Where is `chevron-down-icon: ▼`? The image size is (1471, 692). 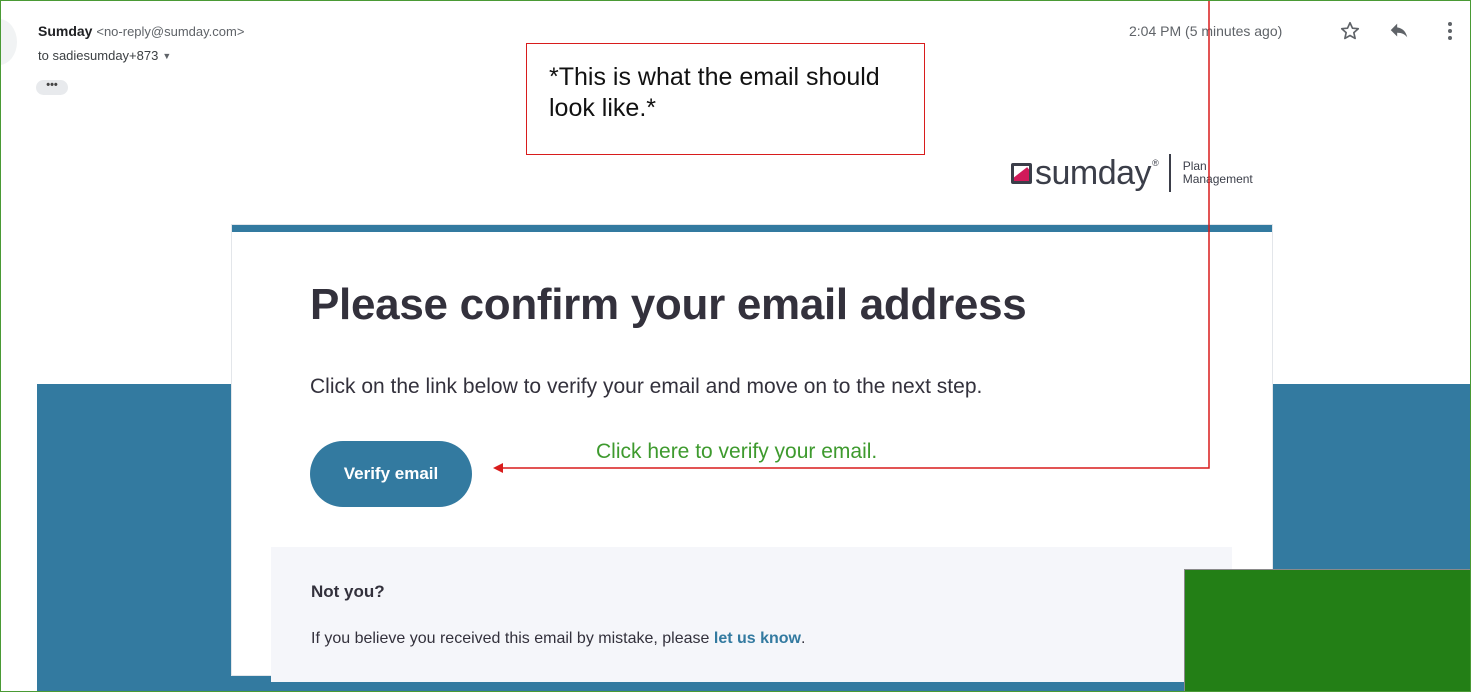
chevron-down-icon: ▼ is located at coordinates (166, 56).